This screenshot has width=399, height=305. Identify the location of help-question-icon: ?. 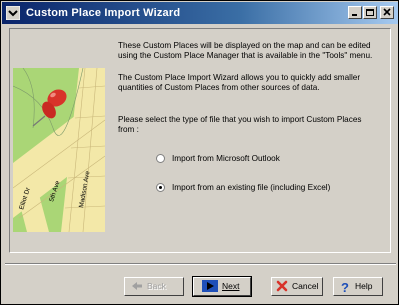
(345, 286).